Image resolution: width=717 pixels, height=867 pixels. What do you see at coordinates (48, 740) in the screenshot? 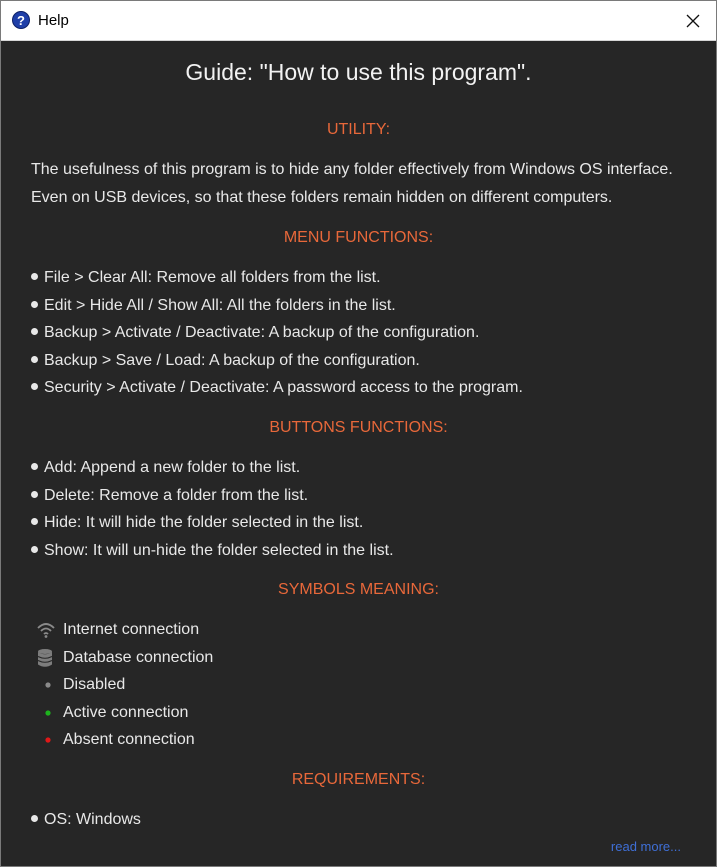
I see `red-dot-icon` at bounding box center [48, 740].